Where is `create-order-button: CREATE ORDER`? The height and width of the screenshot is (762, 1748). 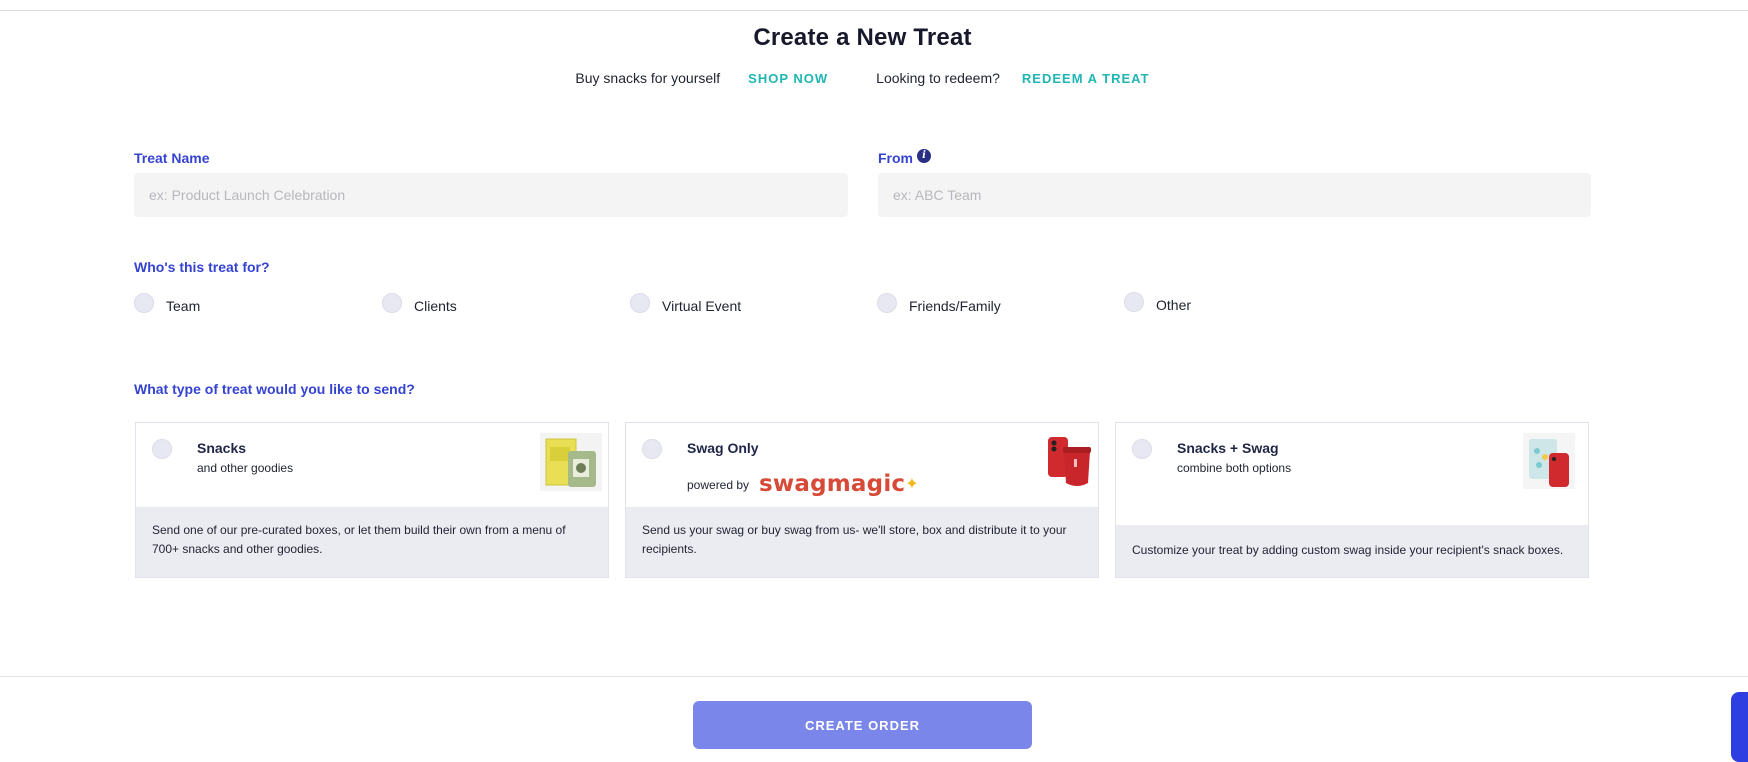 create-order-button: CREATE ORDER is located at coordinates (862, 725).